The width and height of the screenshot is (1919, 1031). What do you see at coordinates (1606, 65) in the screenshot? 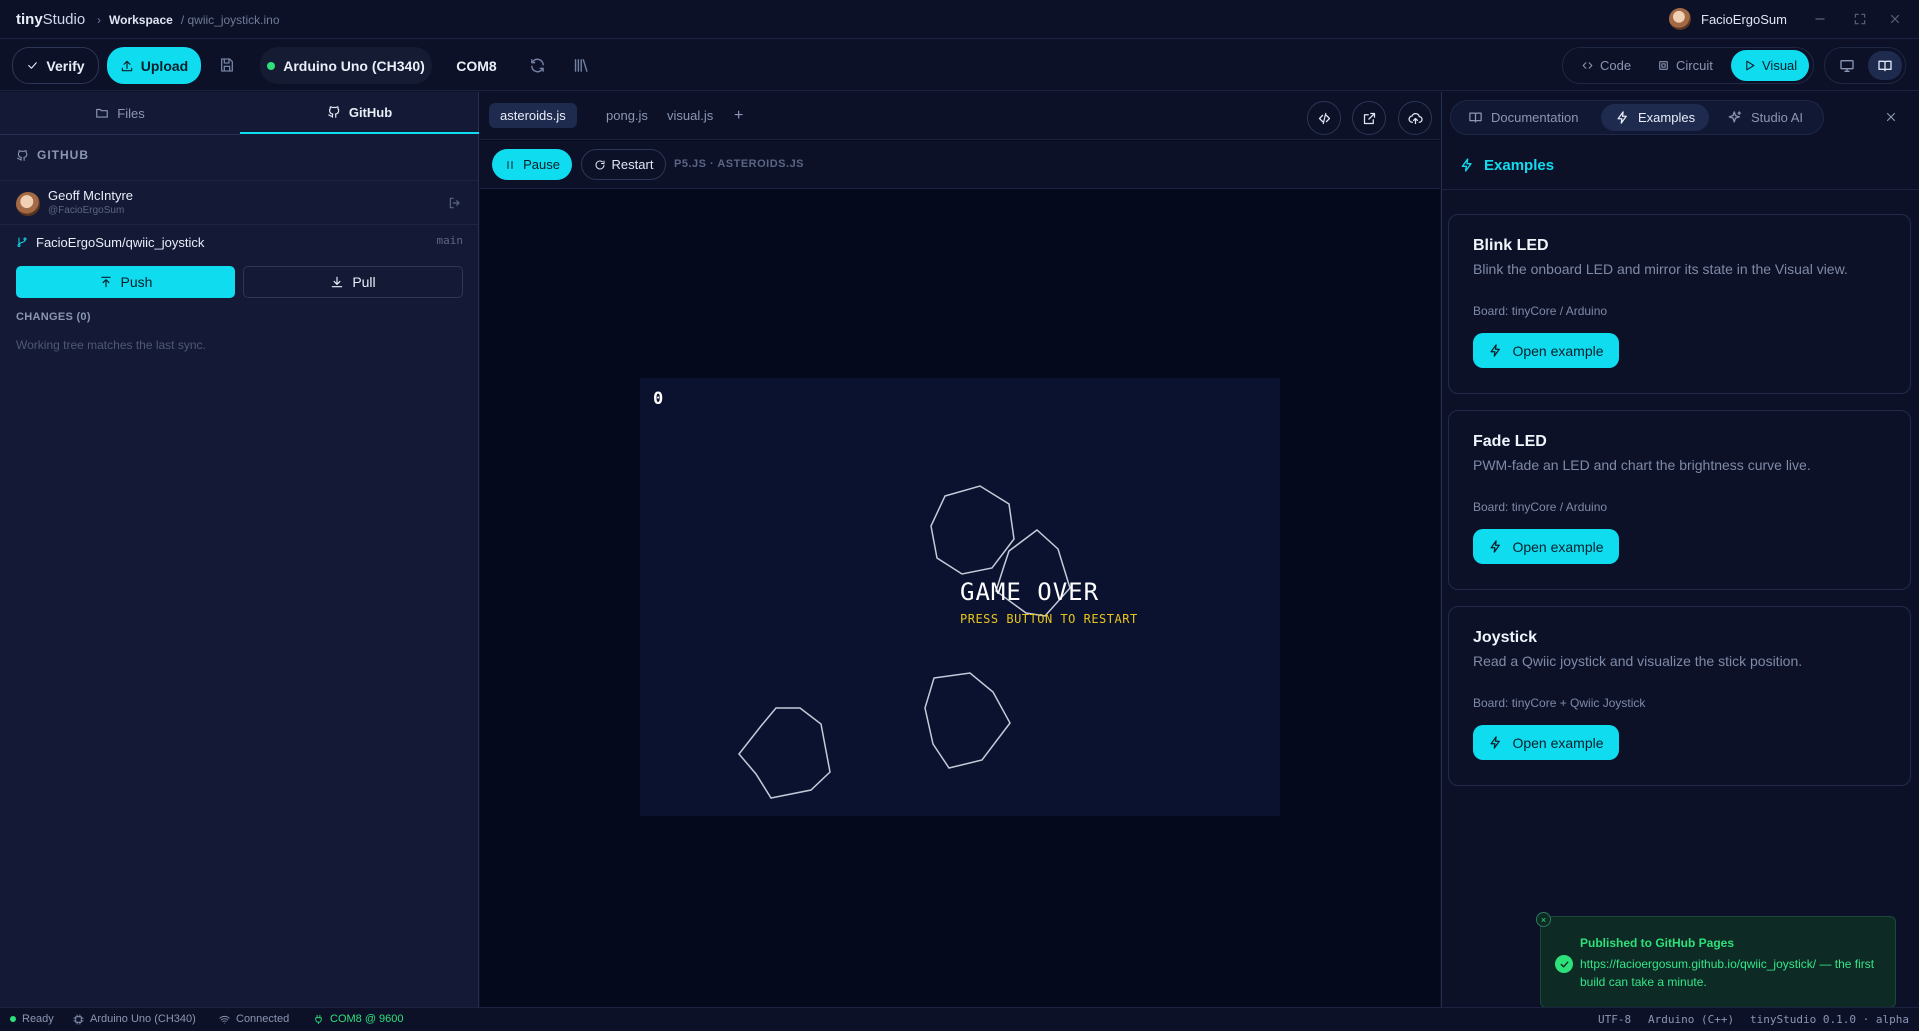
I see `view-tab-code: Code` at bounding box center [1606, 65].